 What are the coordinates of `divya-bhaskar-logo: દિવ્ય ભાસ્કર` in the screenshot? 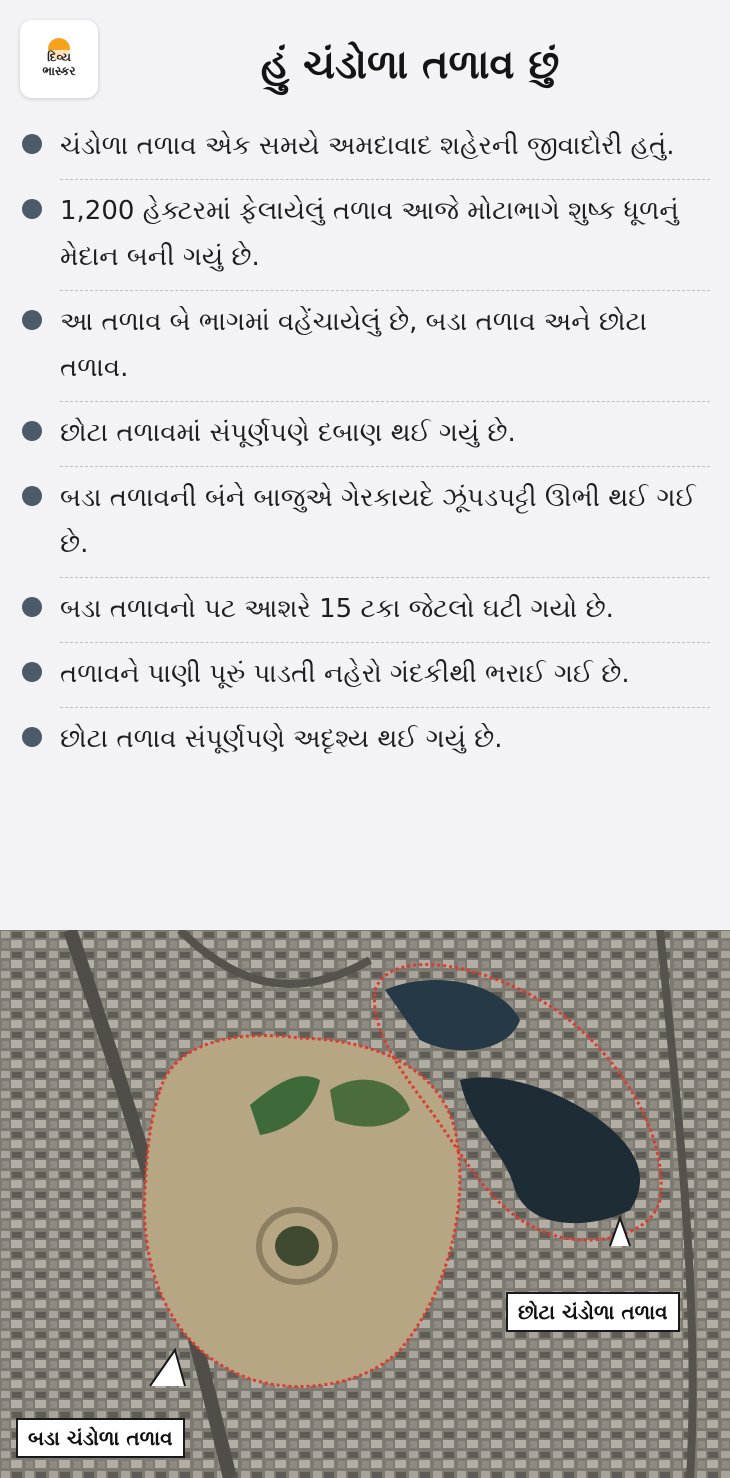 It's located at (59, 59).